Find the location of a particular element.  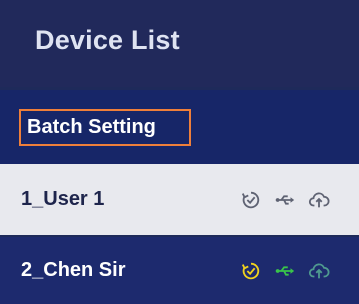

page-title: Device List is located at coordinates (107, 40).